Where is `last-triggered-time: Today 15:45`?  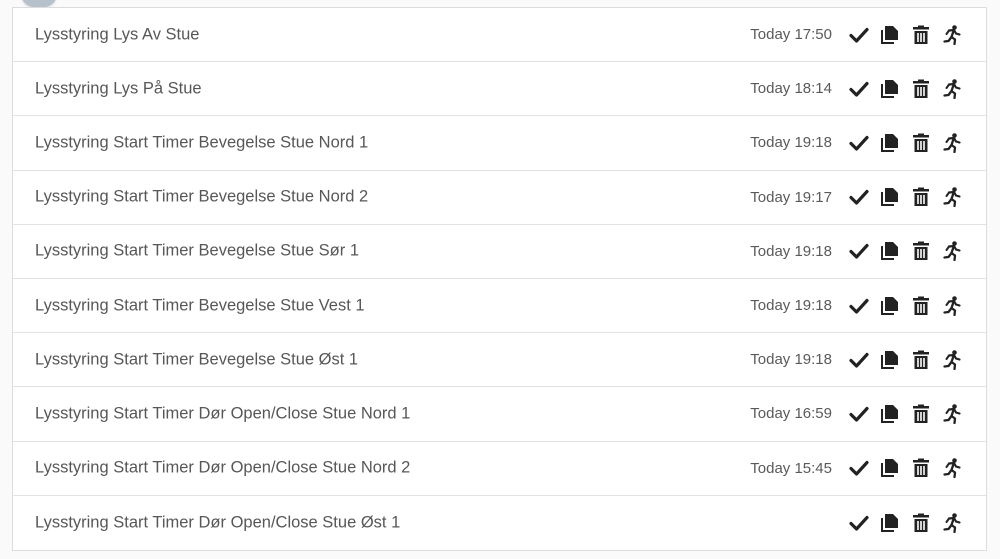
last-triggered-time: Today 15:45 is located at coordinates (791, 468).